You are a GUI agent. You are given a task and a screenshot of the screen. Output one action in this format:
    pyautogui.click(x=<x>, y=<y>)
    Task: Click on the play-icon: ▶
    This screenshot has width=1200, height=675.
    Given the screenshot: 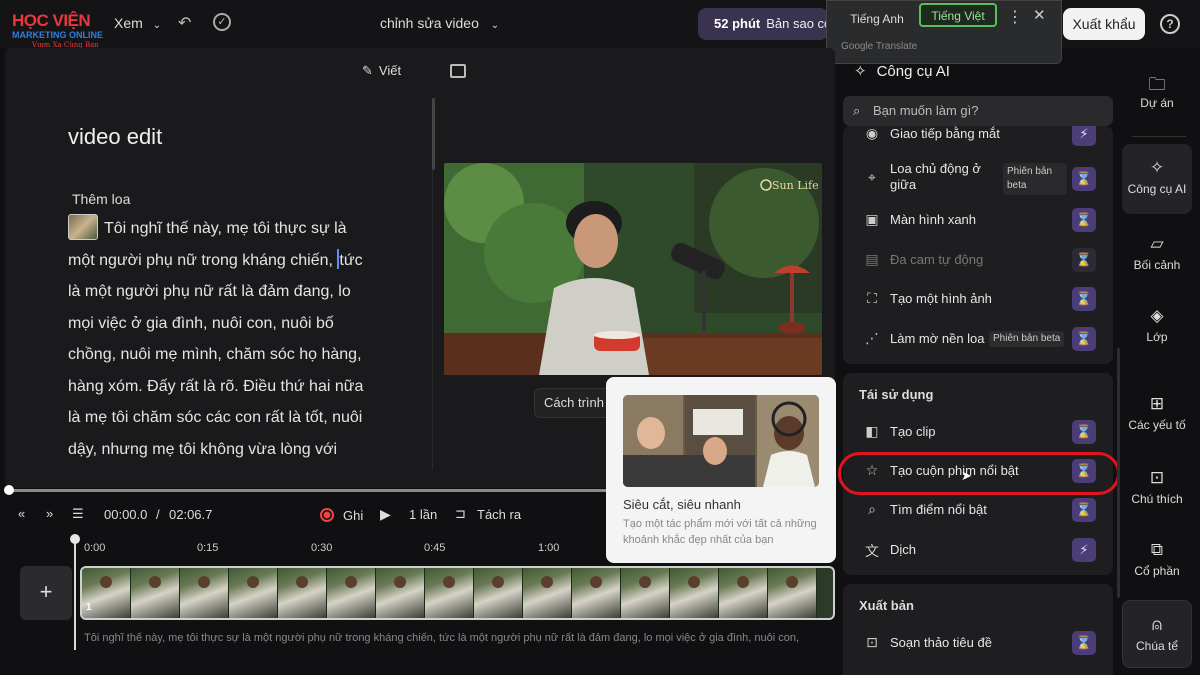 What is the action you would take?
    pyautogui.click(x=385, y=514)
    